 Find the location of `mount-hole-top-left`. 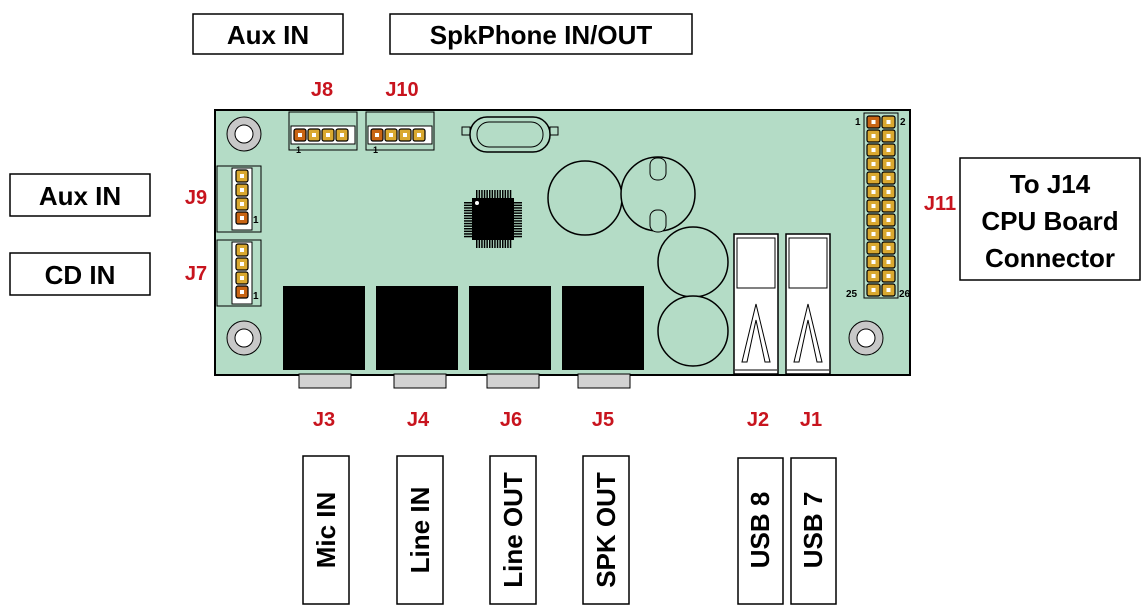

mount-hole-top-left is located at coordinates (244, 134).